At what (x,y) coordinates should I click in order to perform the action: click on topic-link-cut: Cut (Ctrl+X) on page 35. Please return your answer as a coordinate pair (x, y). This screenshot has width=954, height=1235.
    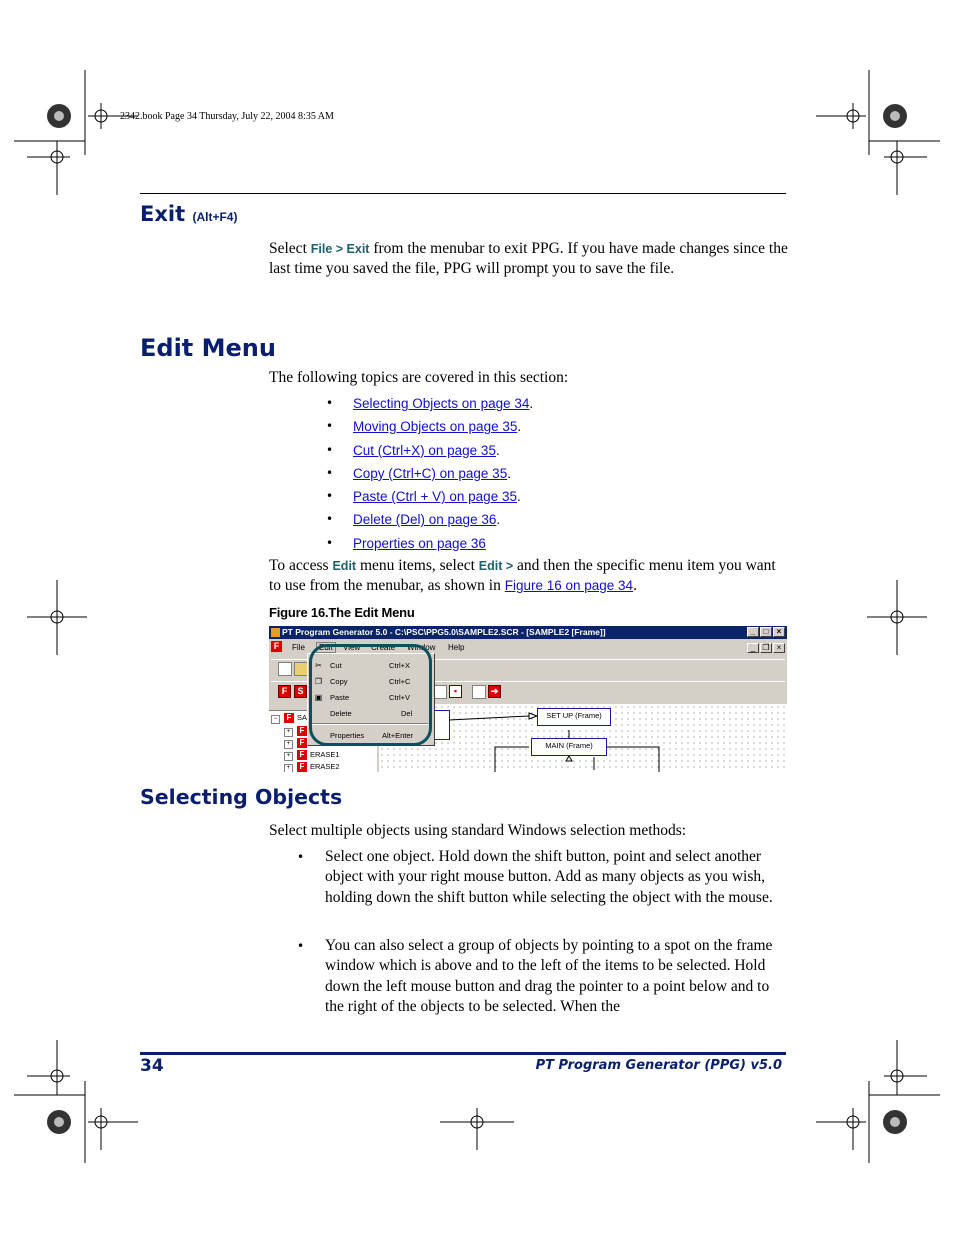
    Looking at the image, I should click on (424, 450).